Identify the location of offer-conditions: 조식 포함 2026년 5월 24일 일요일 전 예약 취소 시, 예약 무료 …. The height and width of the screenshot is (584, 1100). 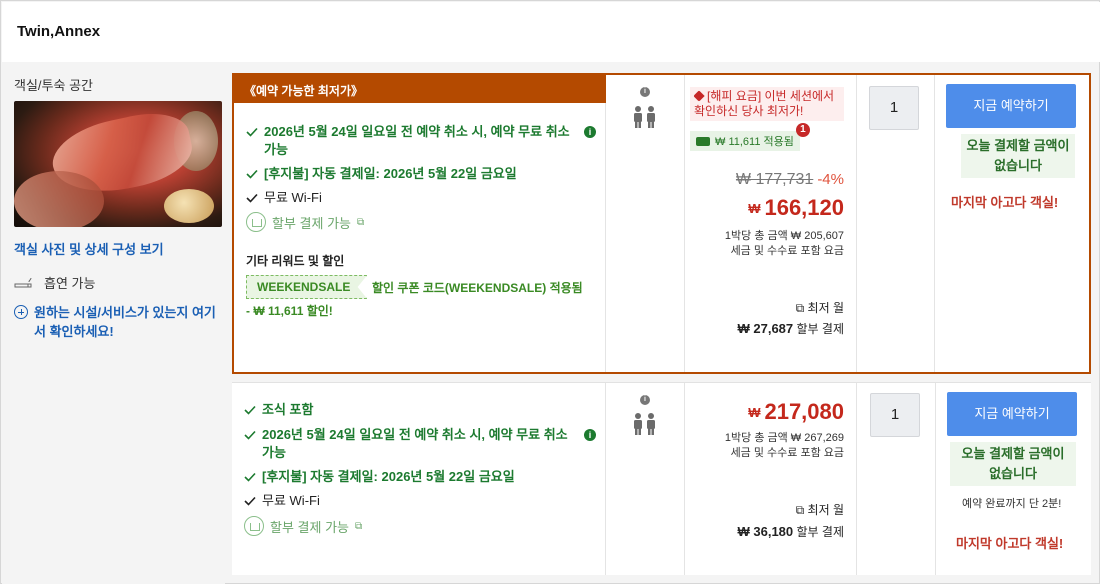
(419, 479).